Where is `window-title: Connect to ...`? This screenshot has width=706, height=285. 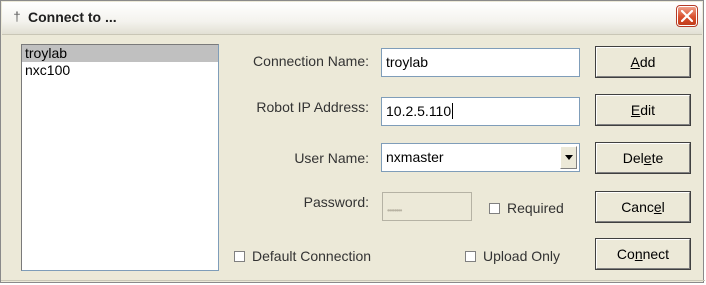 window-title: Connect to ... is located at coordinates (72, 17).